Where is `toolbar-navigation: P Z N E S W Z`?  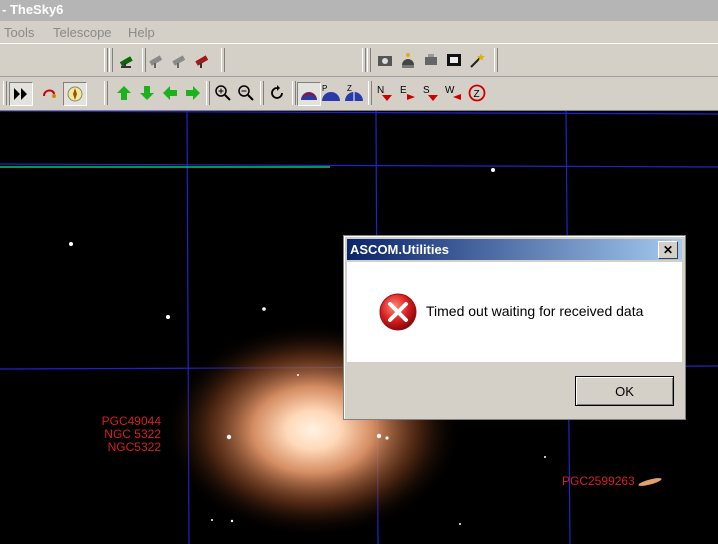
toolbar-navigation: P Z N E S W Z is located at coordinates (359, 94).